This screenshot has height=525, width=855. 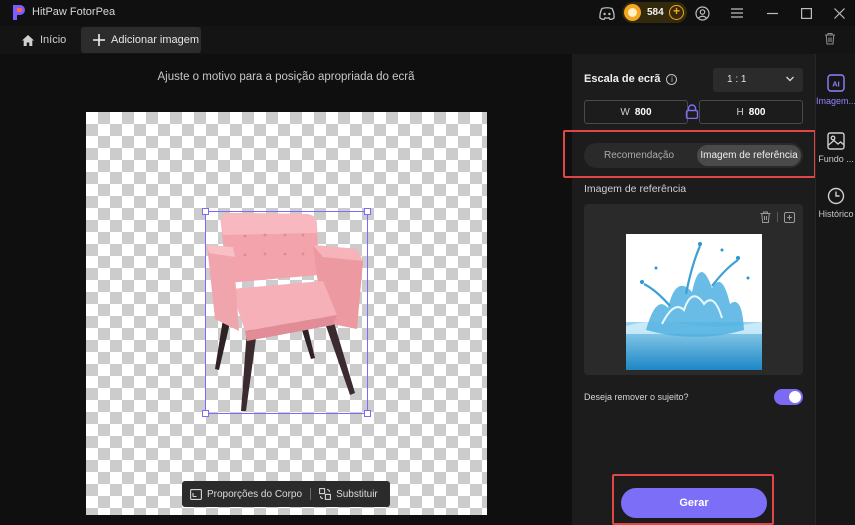 What do you see at coordinates (427, 40) in the screenshot?
I see `toolbar: Início Adicionar imagem` at bounding box center [427, 40].